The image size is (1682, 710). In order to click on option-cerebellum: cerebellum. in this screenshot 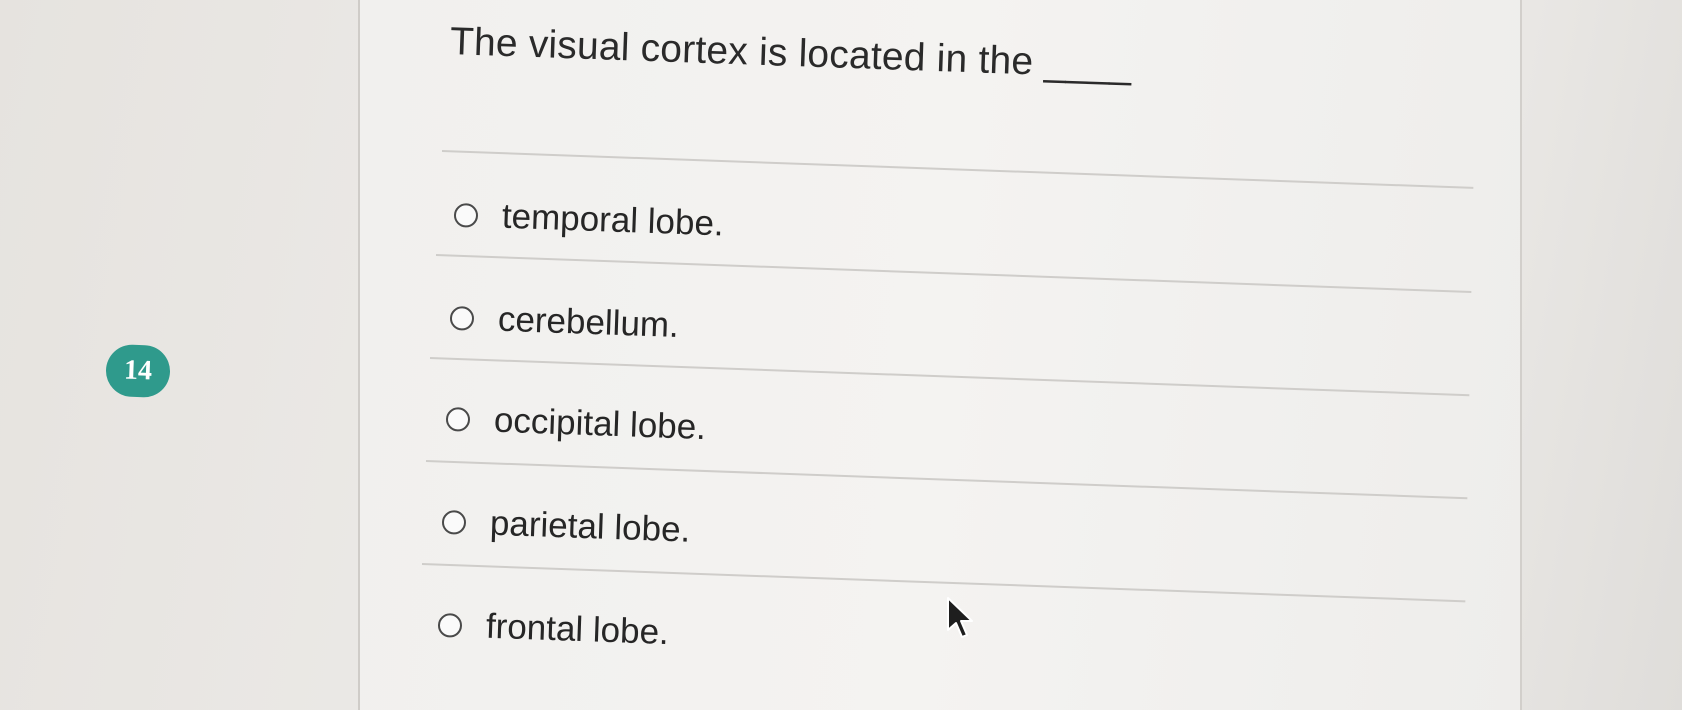, I will do `click(564, 322)`.